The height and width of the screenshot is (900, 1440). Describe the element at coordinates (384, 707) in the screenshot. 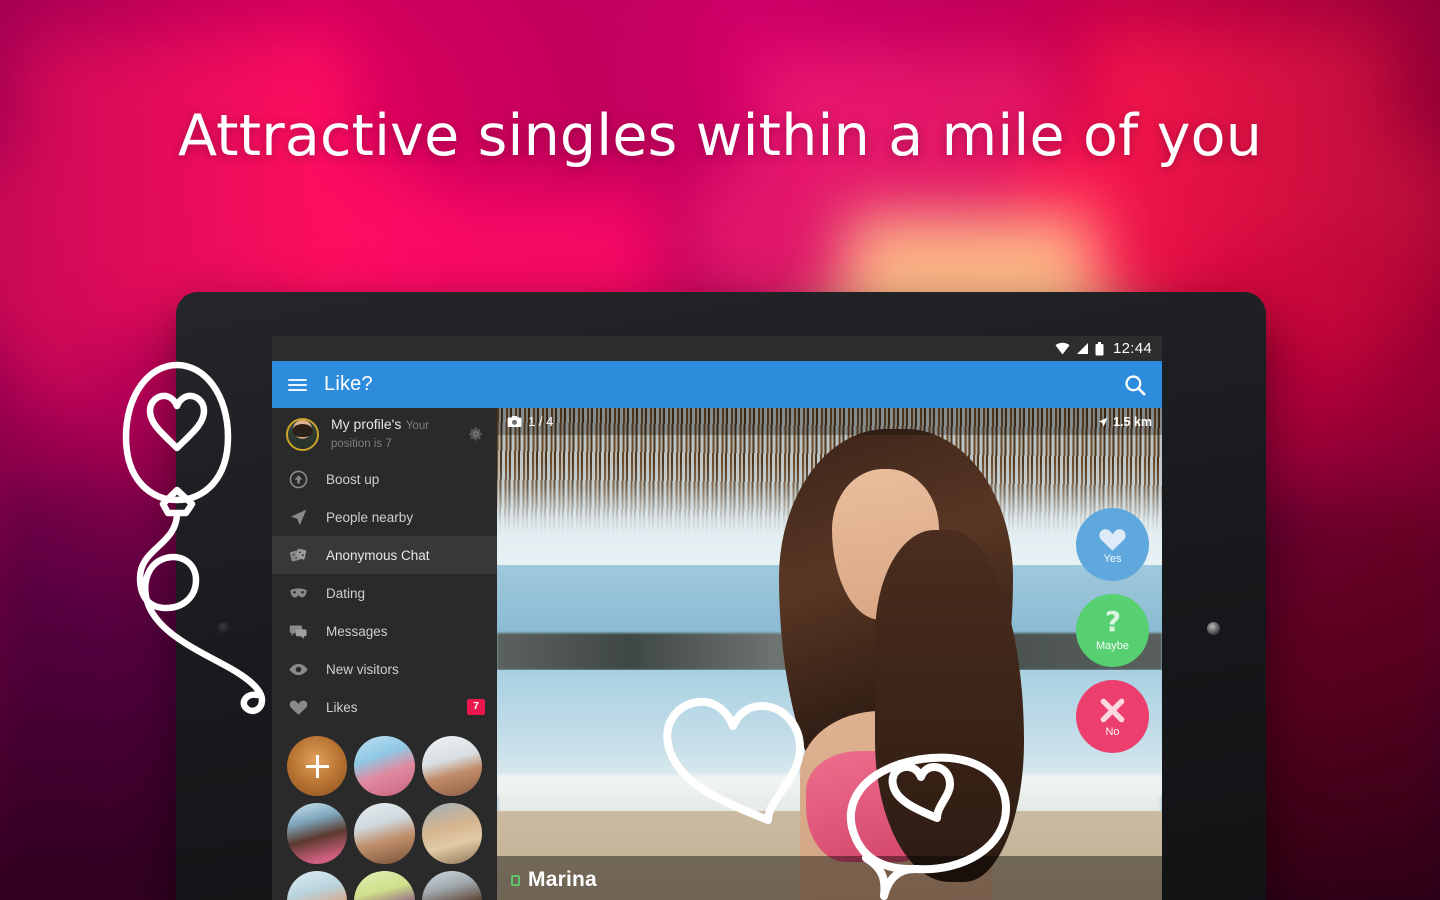

I see `sidebar-item-likes: Likes 7` at that location.